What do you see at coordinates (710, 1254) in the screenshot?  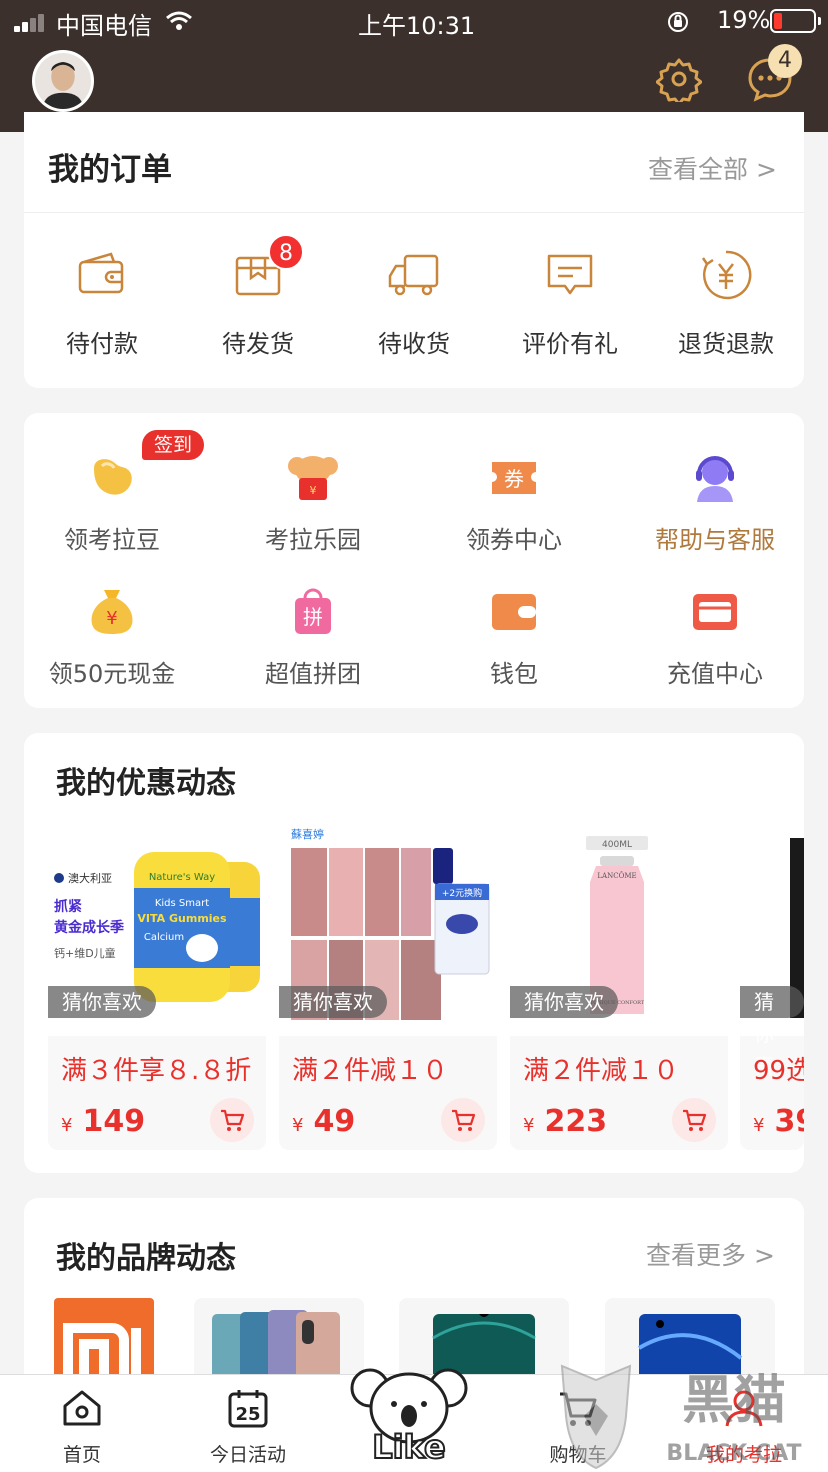 I see `view-more-brands-link: 查看更多 >` at bounding box center [710, 1254].